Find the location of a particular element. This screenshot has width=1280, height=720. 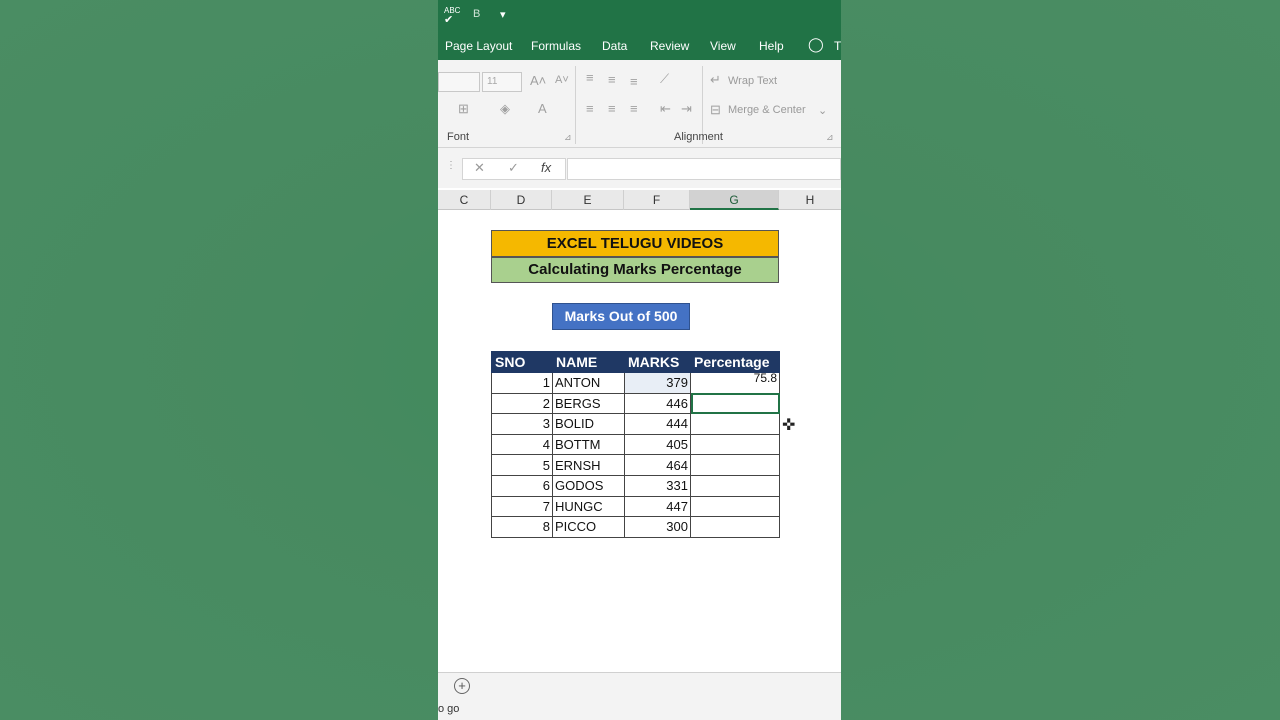

customize-quick-access-button: ▾ is located at coordinates (503, 14).